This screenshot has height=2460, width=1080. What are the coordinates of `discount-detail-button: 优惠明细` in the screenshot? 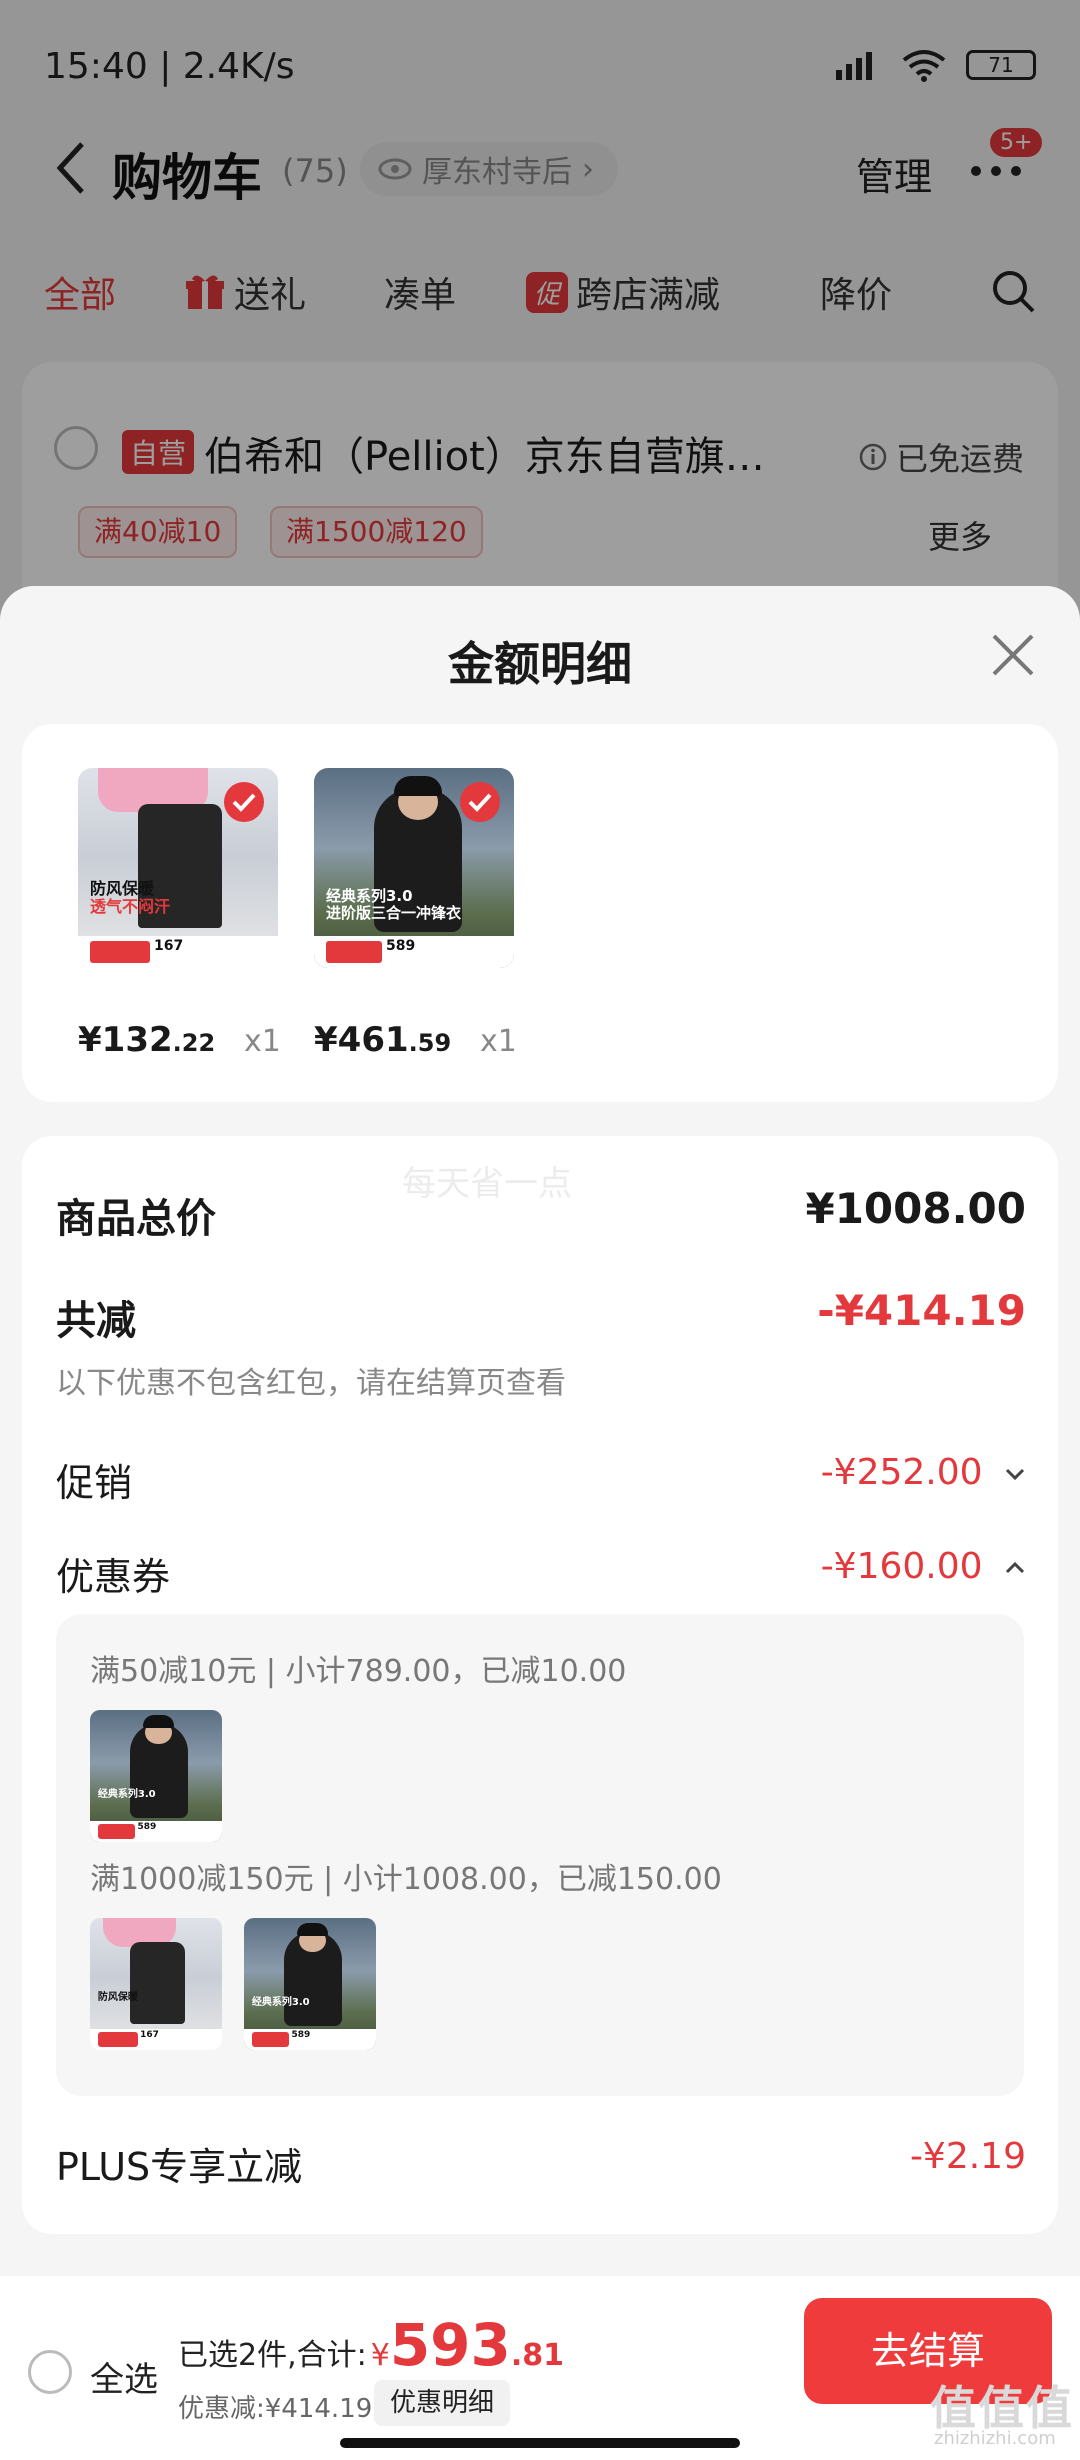 It's located at (442, 2403).